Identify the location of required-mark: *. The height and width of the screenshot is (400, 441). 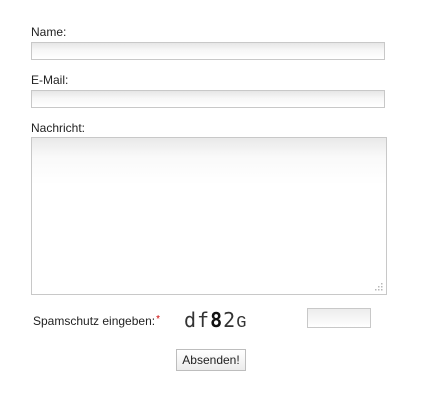
(158, 319).